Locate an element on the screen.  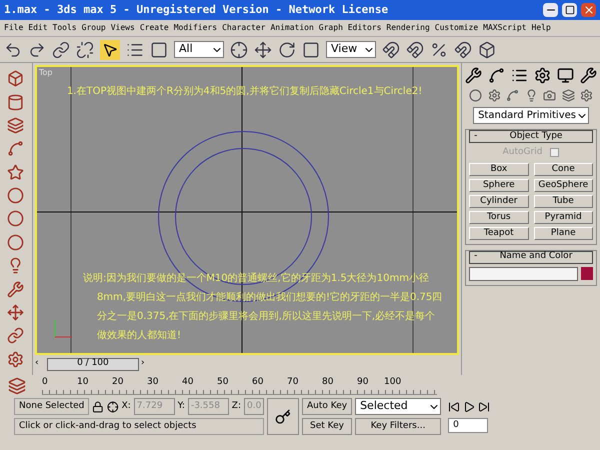
color-swatch is located at coordinates (587, 273).